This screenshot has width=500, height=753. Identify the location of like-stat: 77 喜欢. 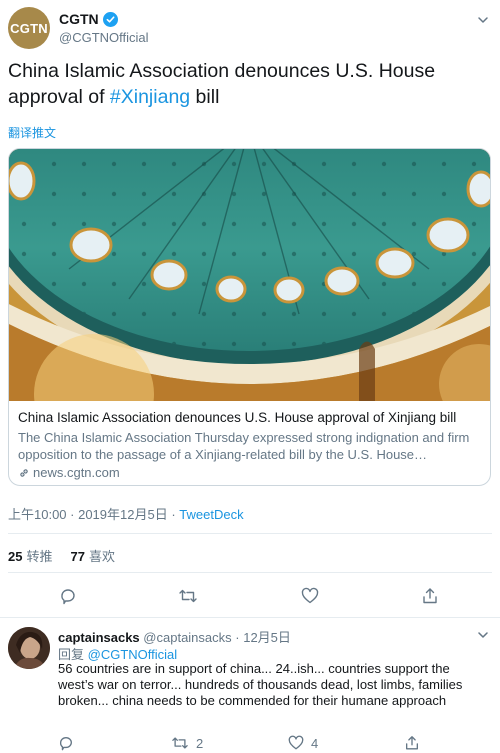
(92, 555).